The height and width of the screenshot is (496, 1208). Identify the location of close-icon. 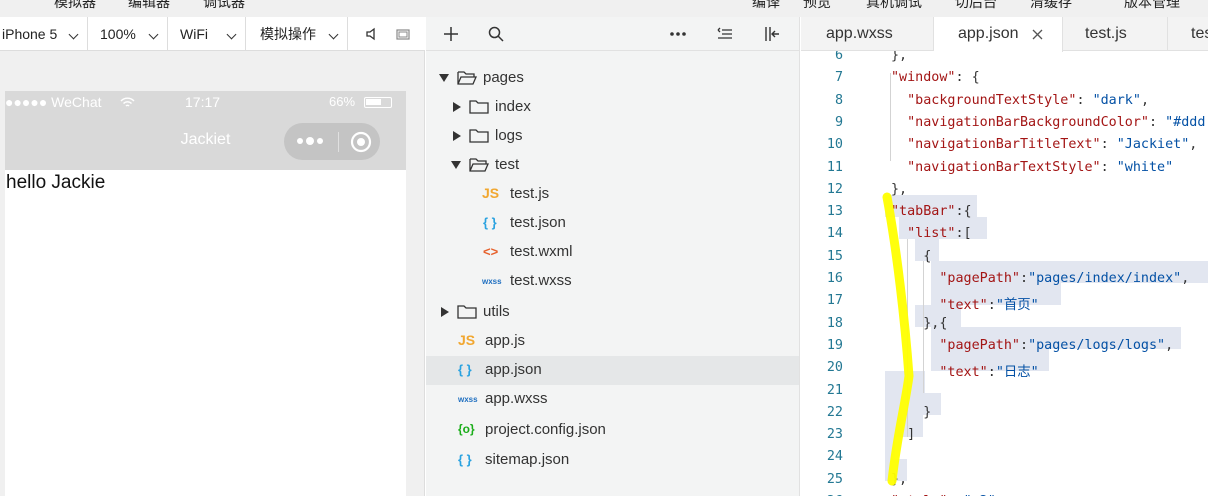
(1037, 34).